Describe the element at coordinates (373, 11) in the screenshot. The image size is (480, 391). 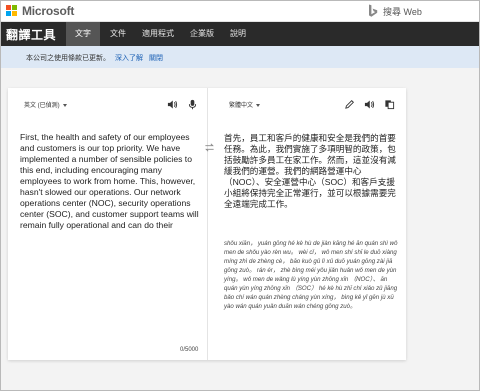
I see `bing-icon` at that location.